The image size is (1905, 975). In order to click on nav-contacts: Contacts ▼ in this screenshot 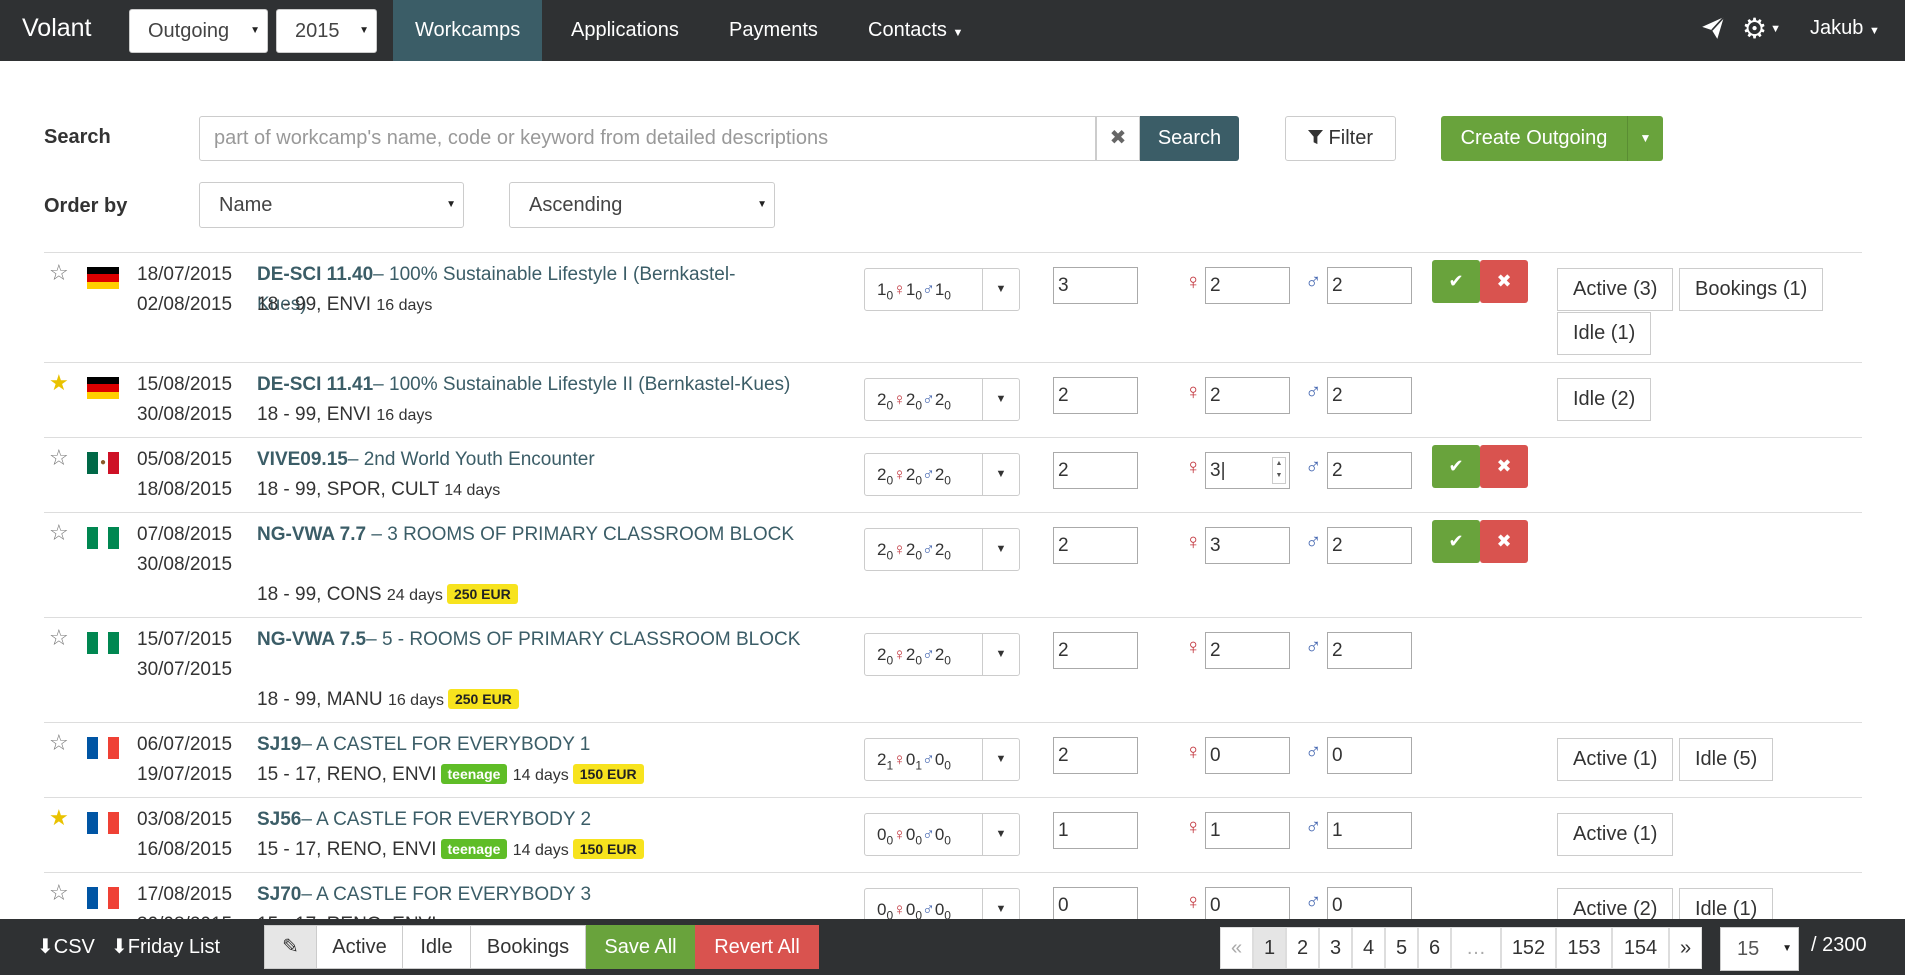, I will do `click(915, 30)`.